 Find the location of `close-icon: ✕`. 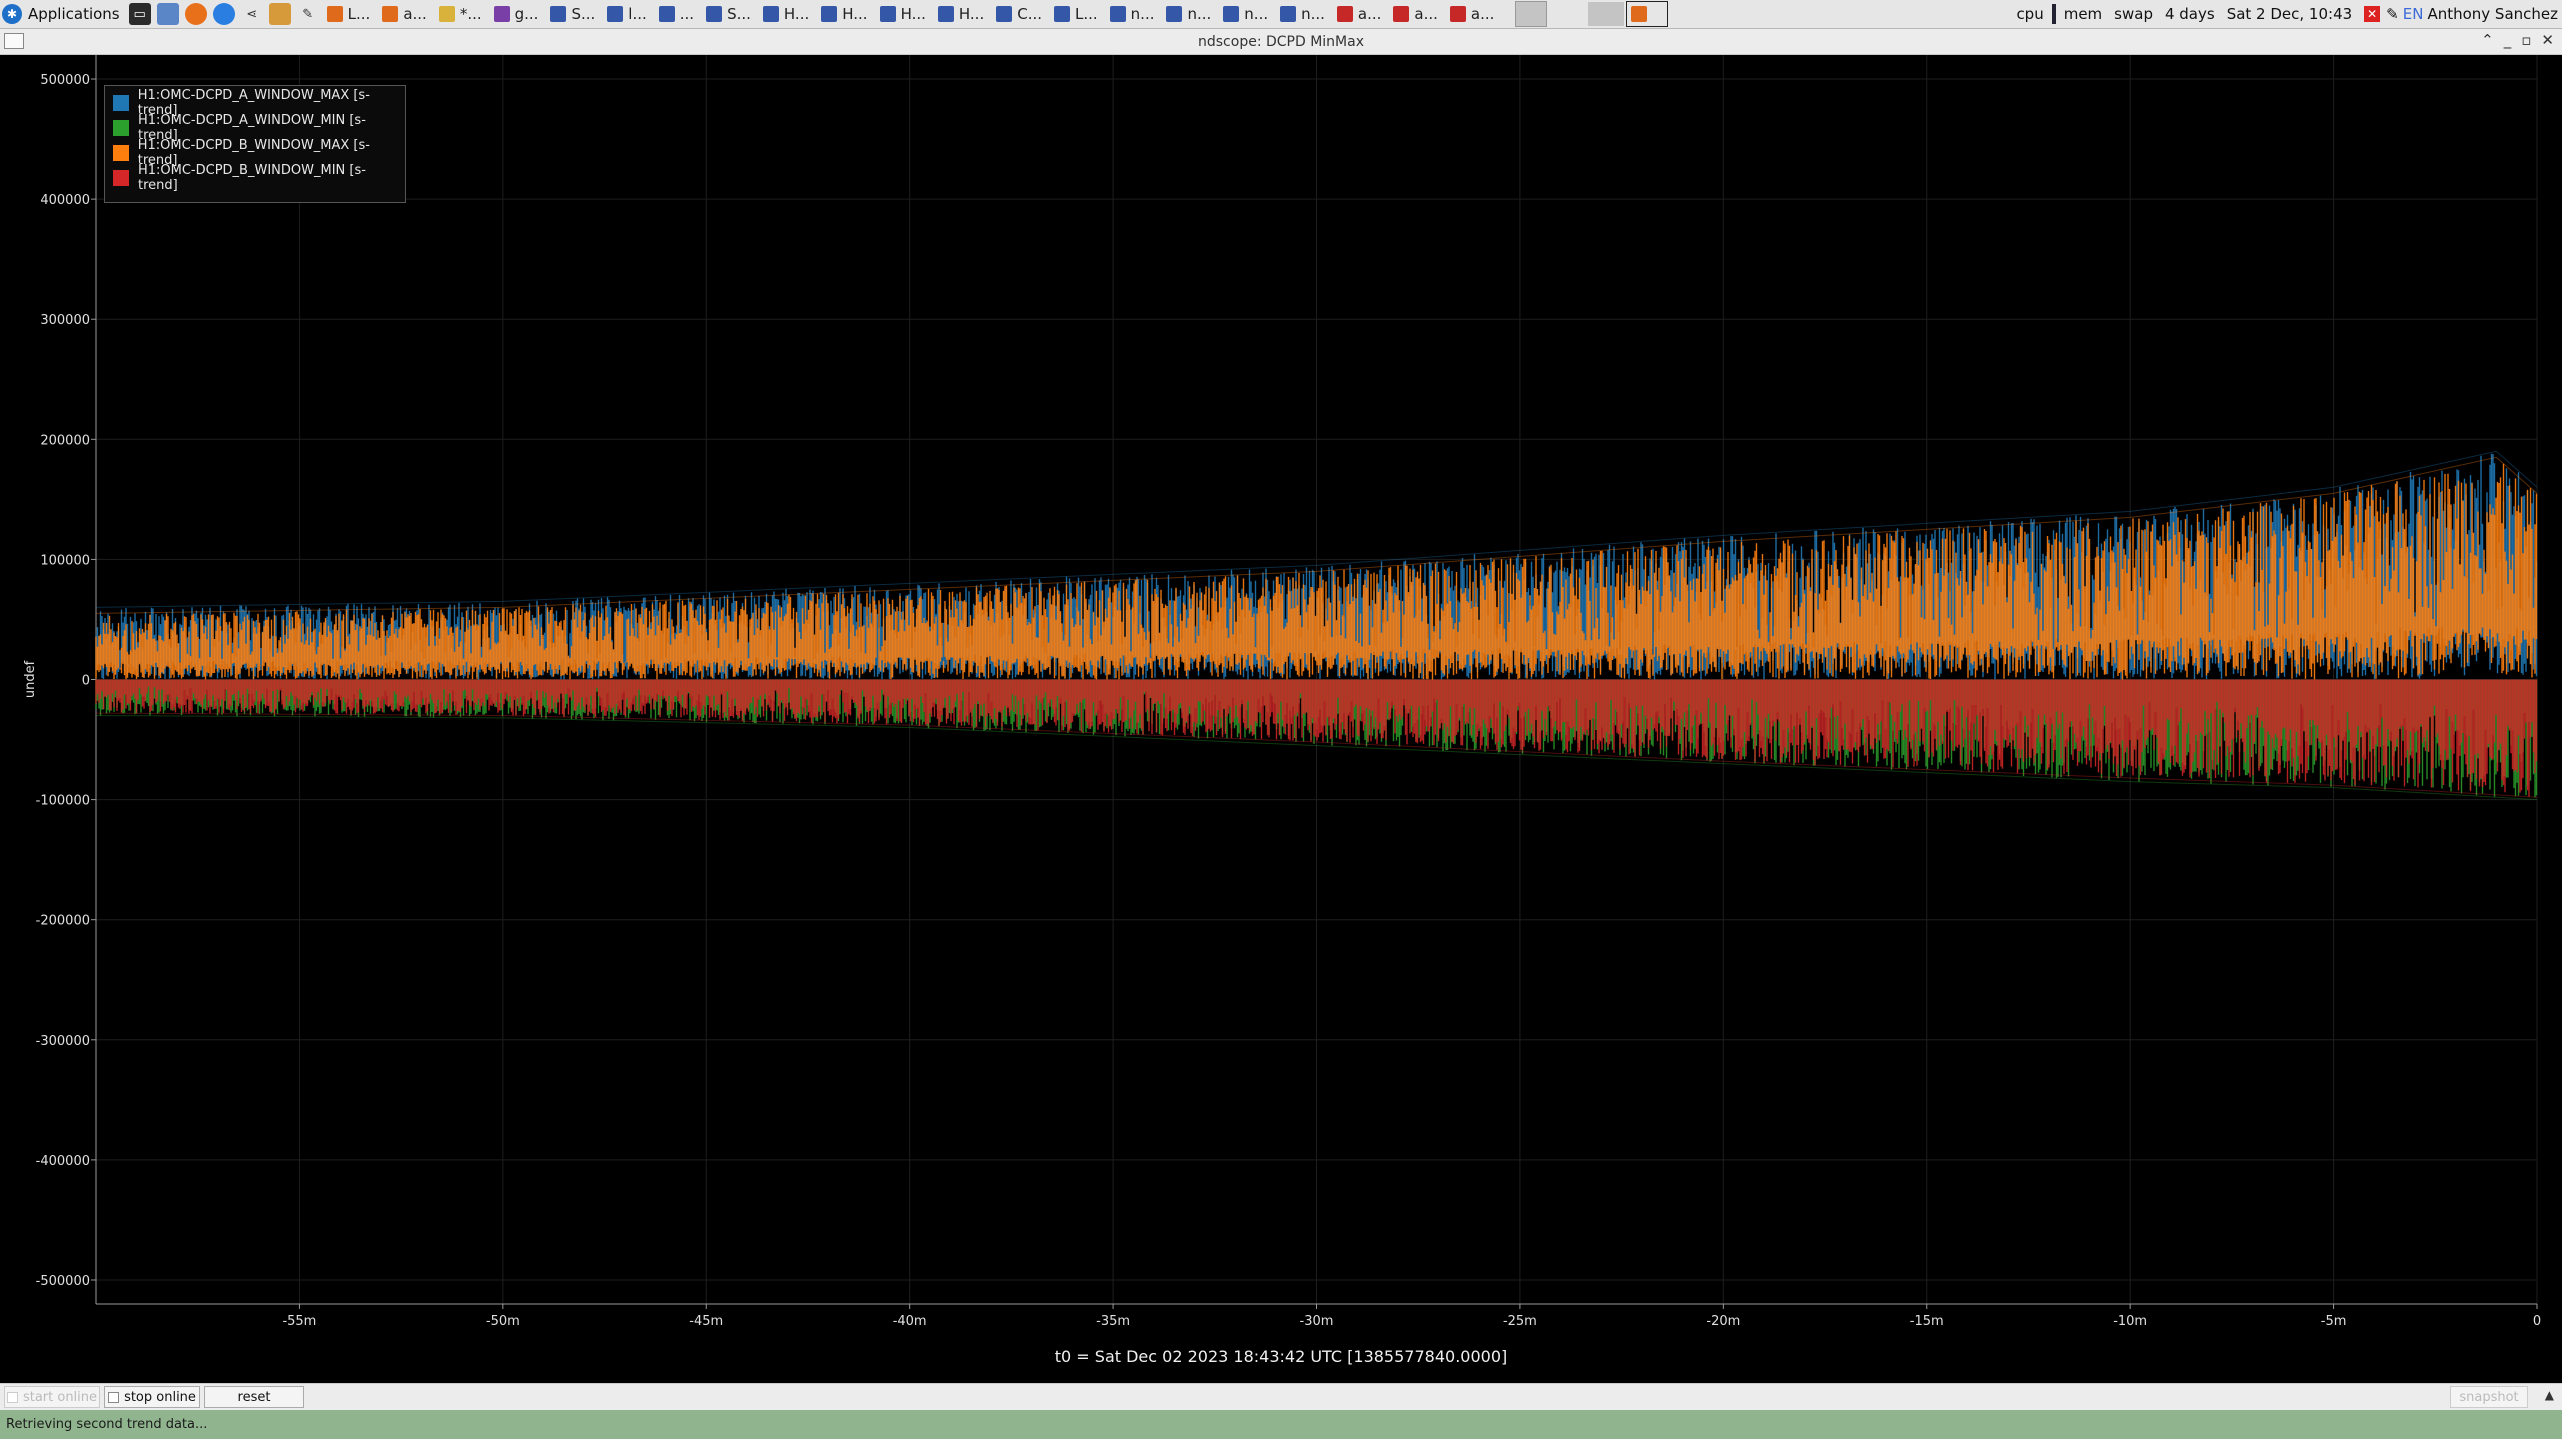

close-icon: ✕ is located at coordinates (2372, 14).